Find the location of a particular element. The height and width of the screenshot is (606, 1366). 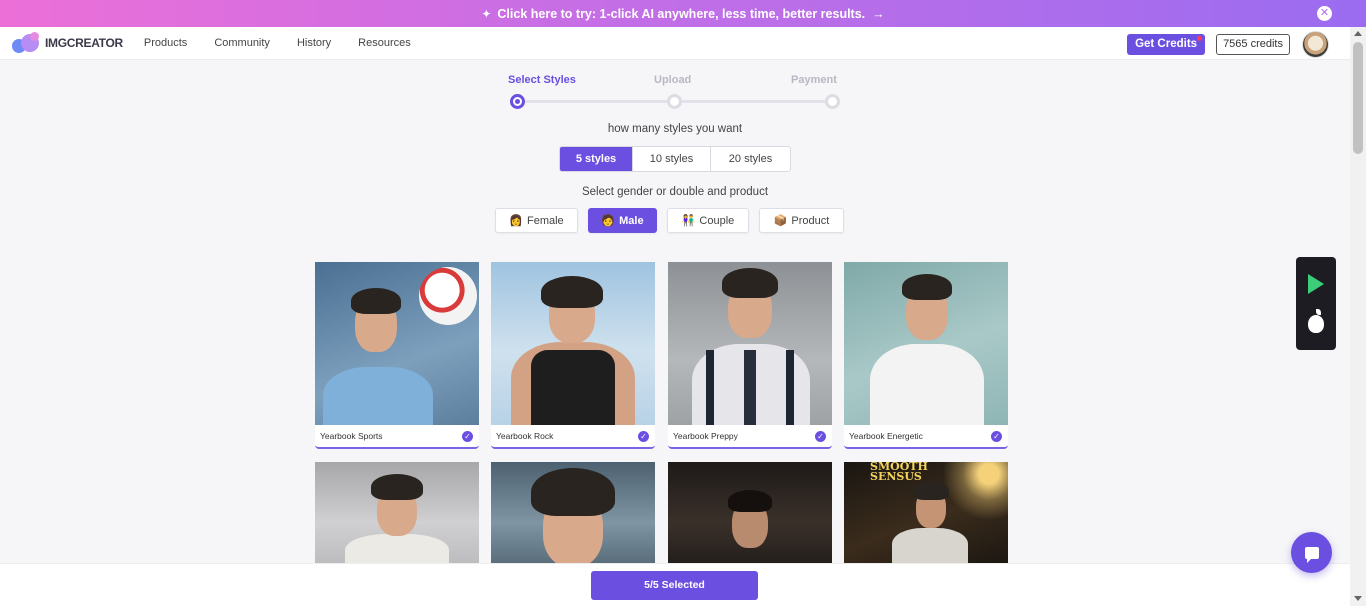

product-emoji-icon: 📦 is located at coordinates (780, 221).